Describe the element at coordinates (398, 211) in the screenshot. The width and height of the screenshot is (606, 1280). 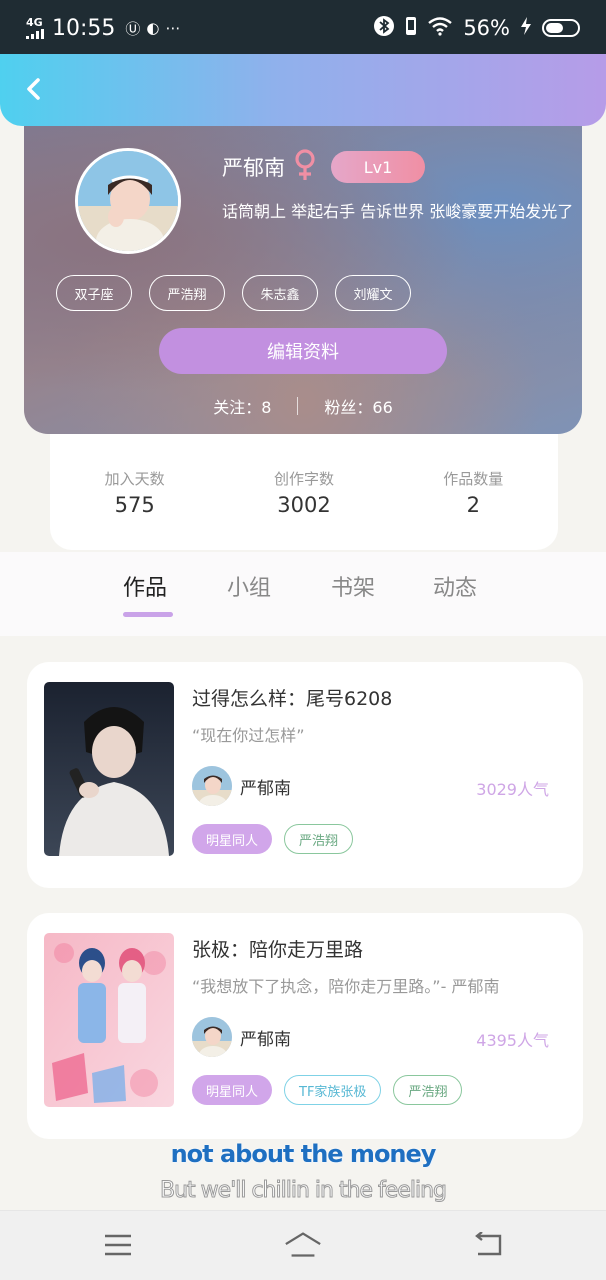
I see `profile-bio: 话筒朝上 举起右手 告诉世界 张峻豪要开始发光了` at that location.